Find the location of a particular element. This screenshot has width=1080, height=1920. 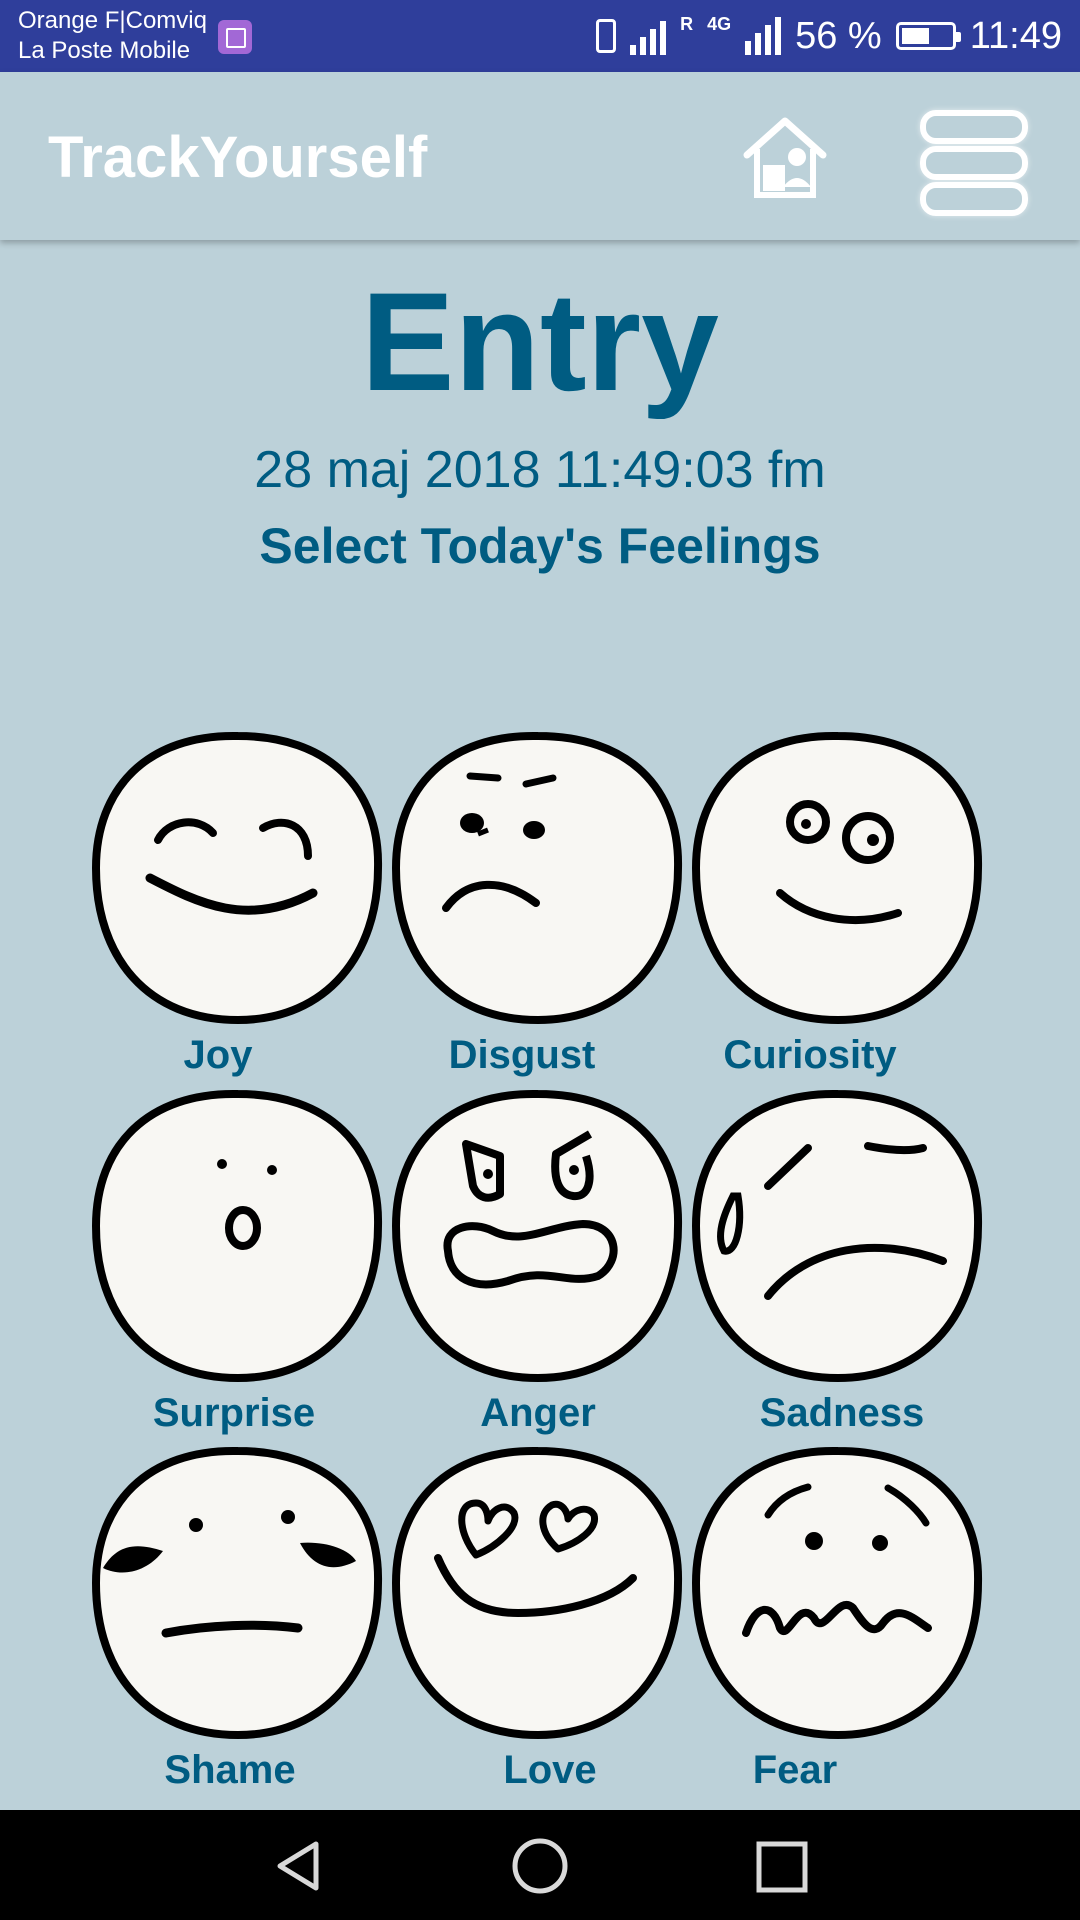

carrier-line-1: Orange F|Comviq is located at coordinates (112, 20).